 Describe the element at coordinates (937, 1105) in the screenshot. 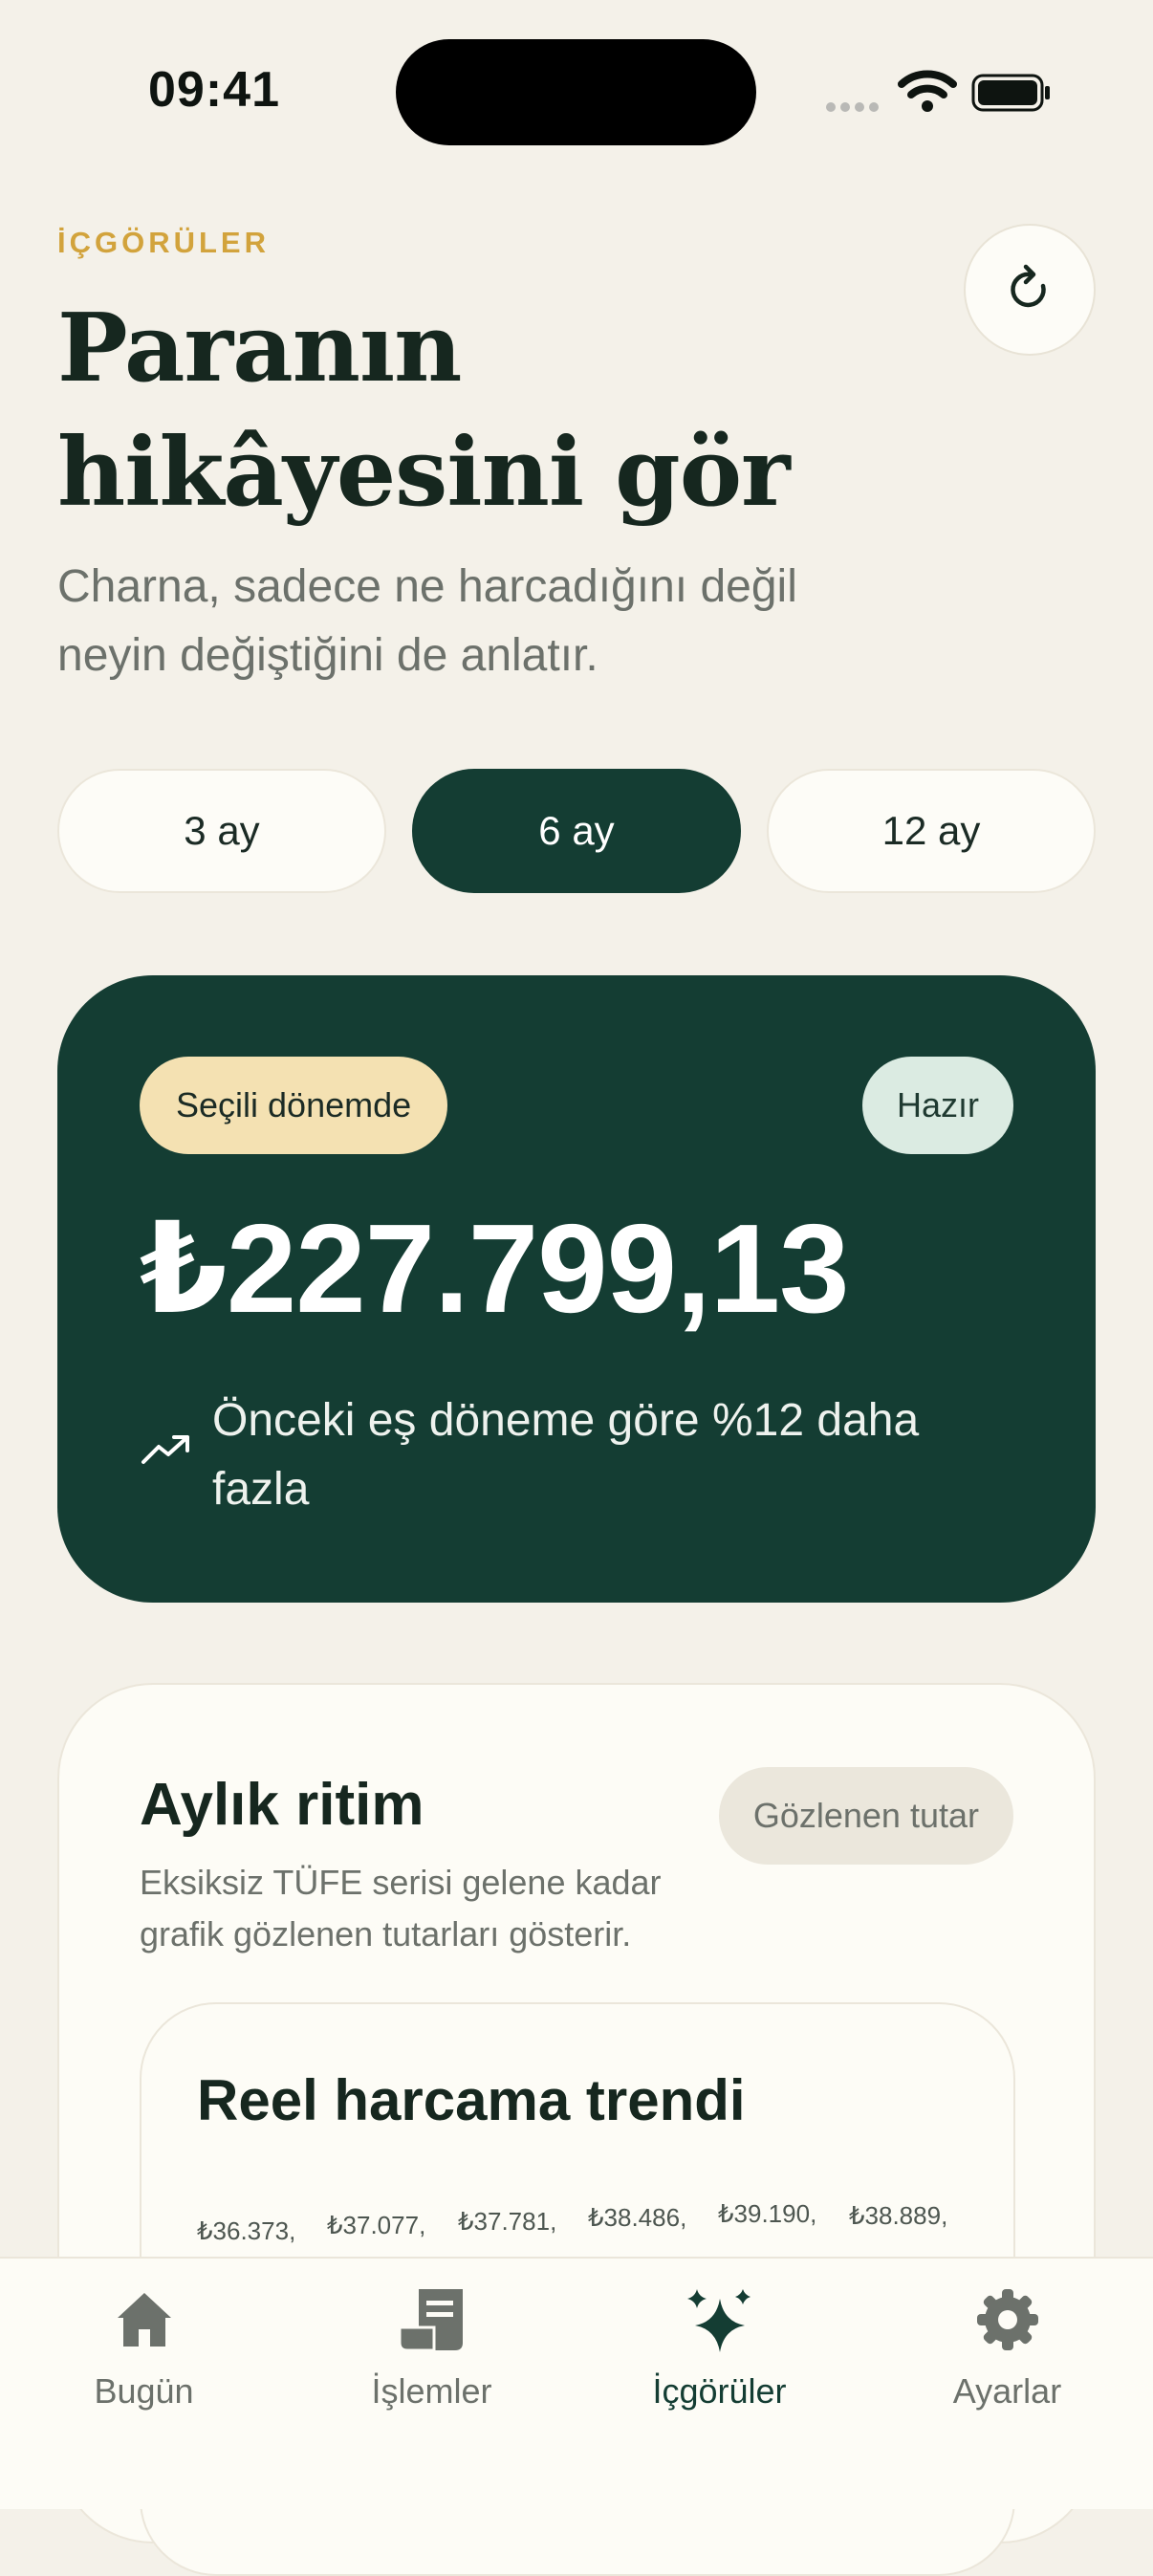

I see `status-badge: Hazır` at that location.